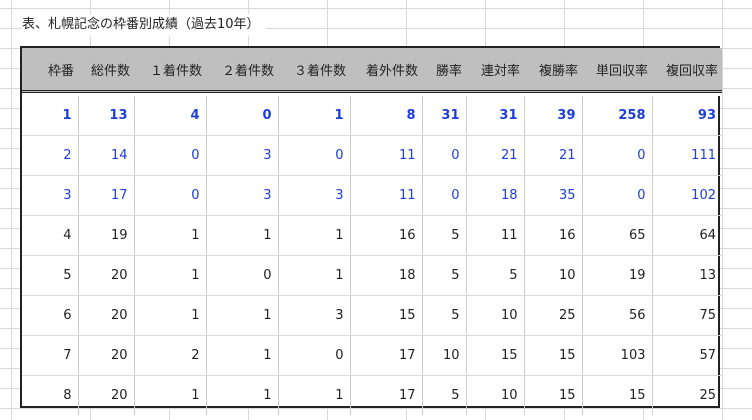 This screenshot has height=420, width=752. I want to click on column-header: ２着件数, so click(242, 70).